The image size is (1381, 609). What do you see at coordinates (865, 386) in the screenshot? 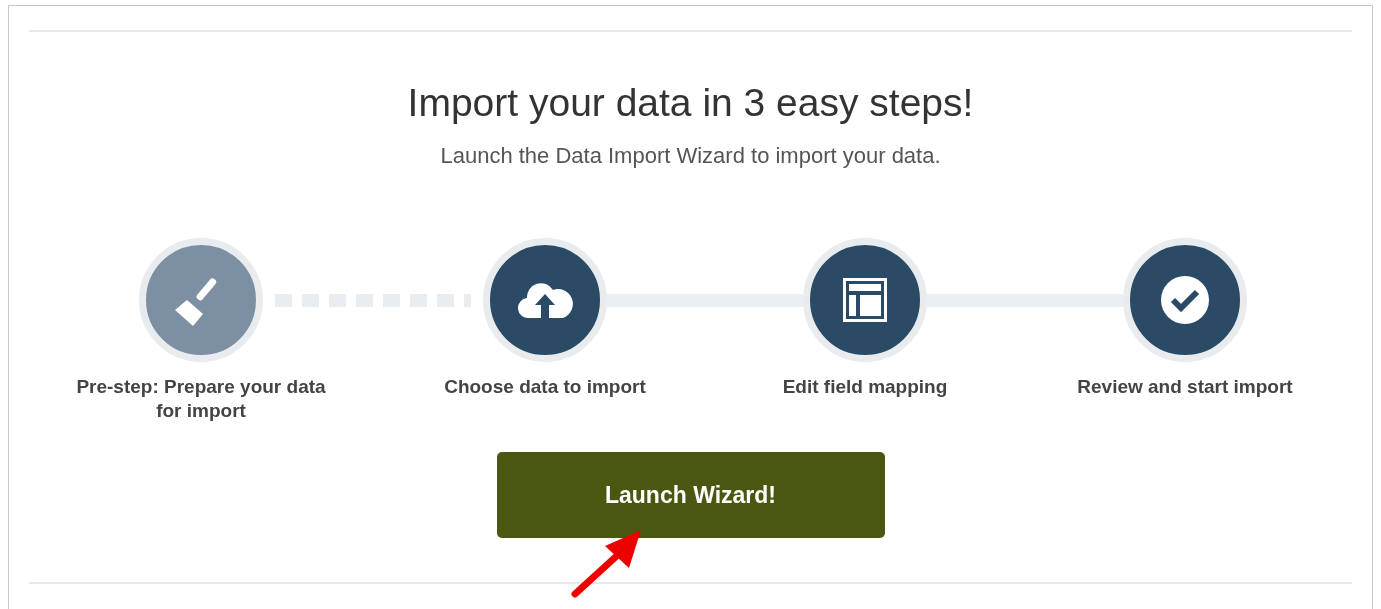
I see `step-label: Edit field mapping` at bounding box center [865, 386].